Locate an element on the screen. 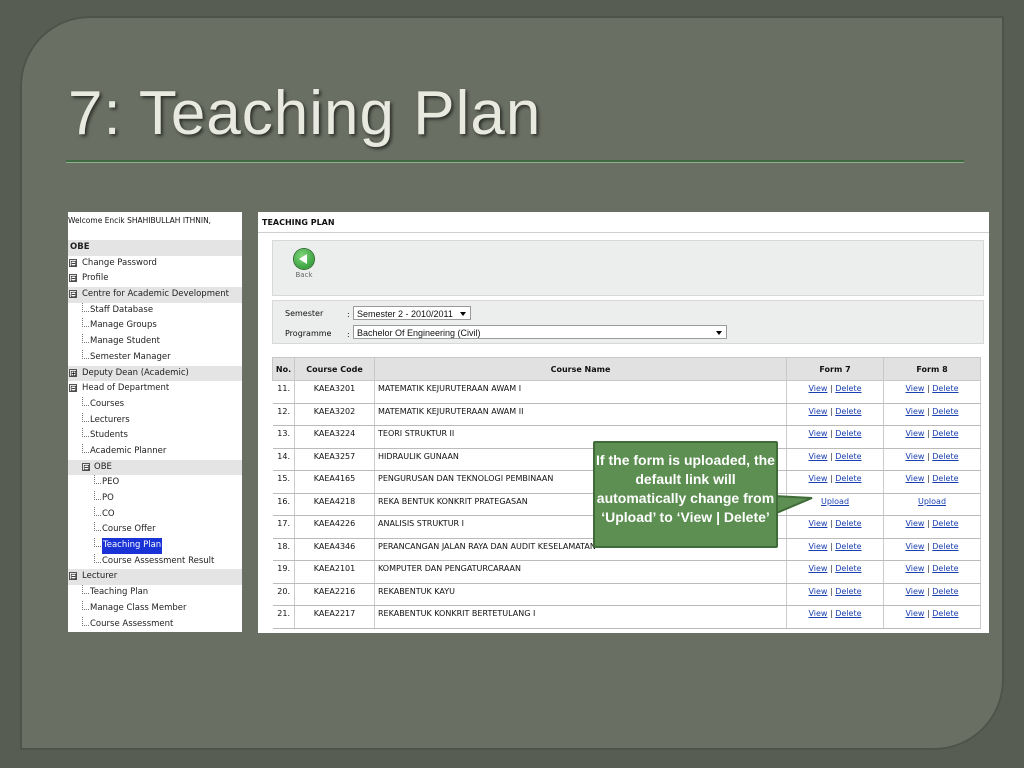  expand-icon: ⊞ is located at coordinates (73, 372).